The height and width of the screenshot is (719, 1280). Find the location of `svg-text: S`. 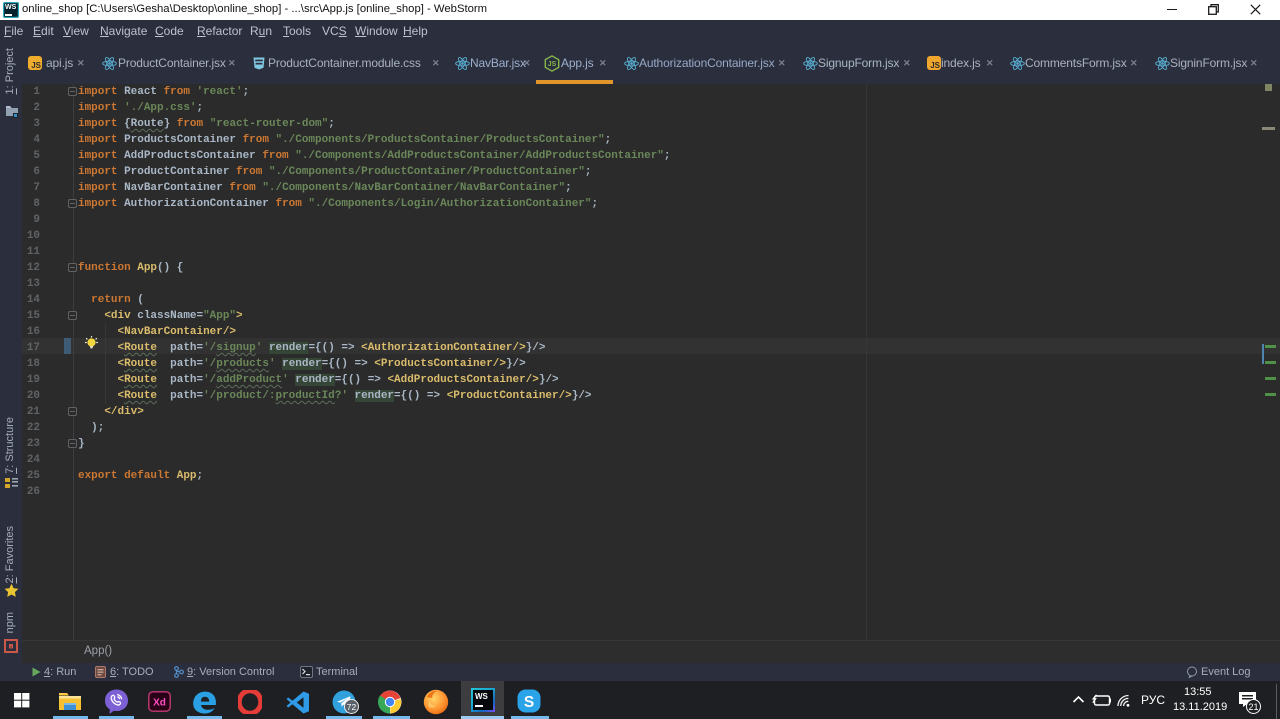

svg-text: S is located at coordinates (529, 702).